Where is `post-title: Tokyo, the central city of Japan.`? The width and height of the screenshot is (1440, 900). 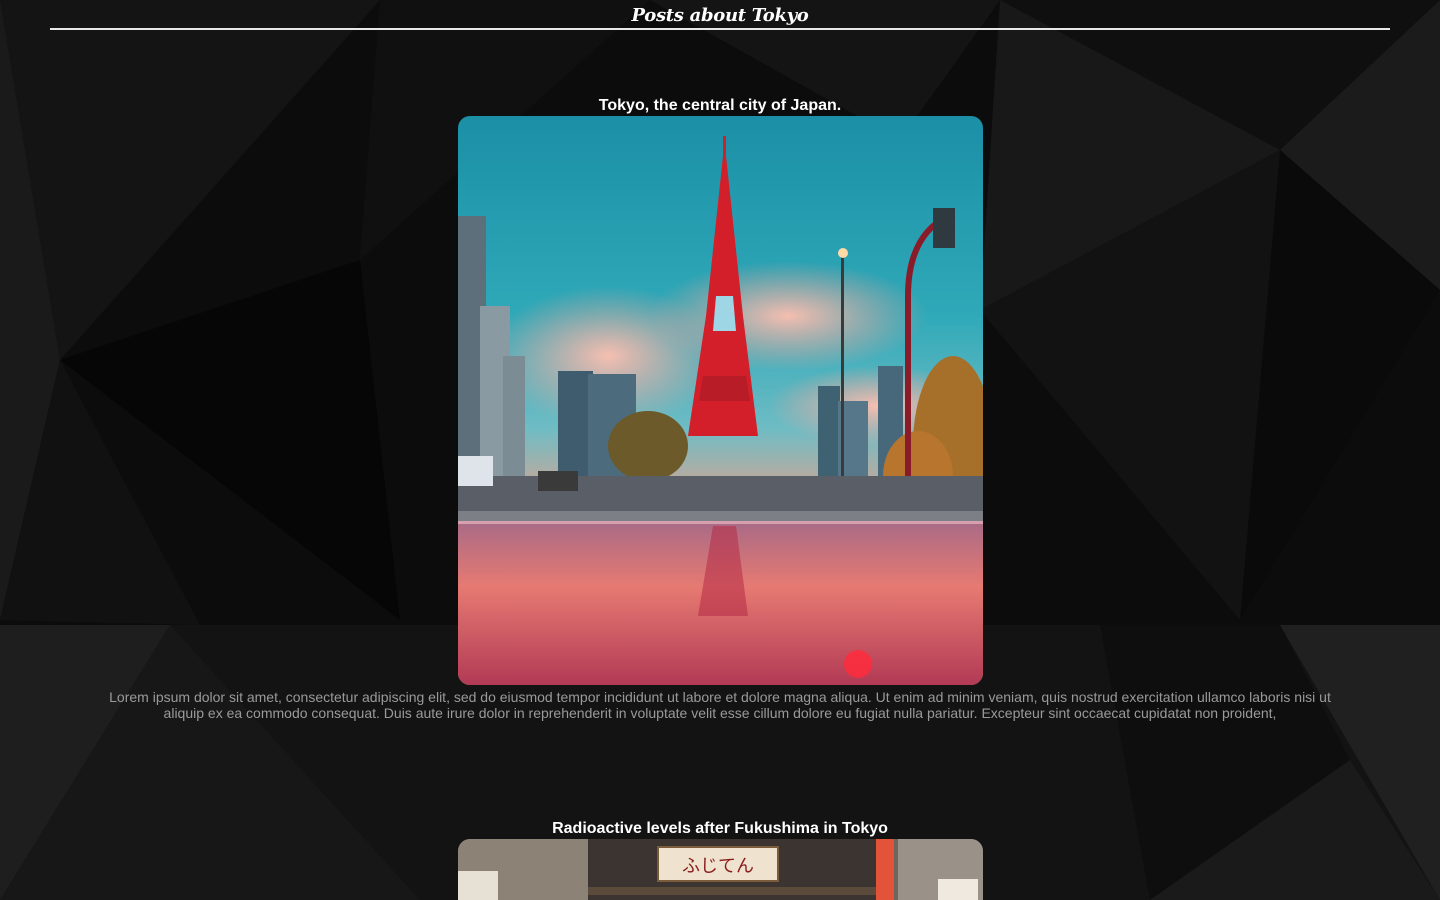 post-title: Tokyo, the central city of Japan. is located at coordinates (720, 106).